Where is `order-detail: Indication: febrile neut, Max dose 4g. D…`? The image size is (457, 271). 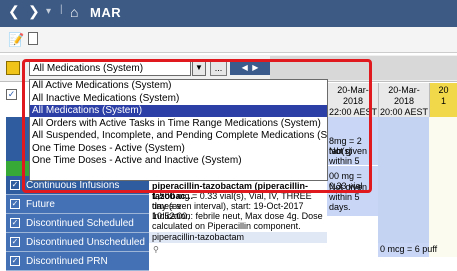 order-detail: Indication: febrile neut, Max dose 4g. D… is located at coordinates (237, 216).